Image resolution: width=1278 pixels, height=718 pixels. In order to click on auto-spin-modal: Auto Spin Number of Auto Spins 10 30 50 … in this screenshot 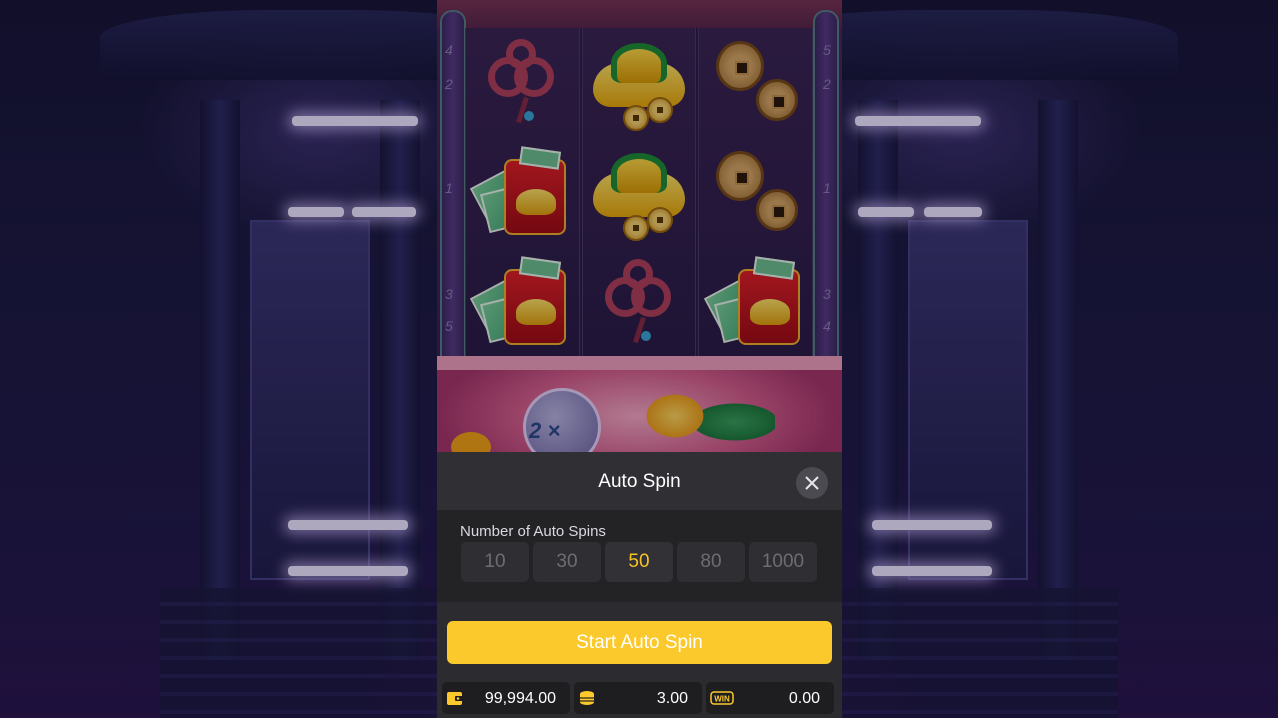, I will do `click(639, 585)`.